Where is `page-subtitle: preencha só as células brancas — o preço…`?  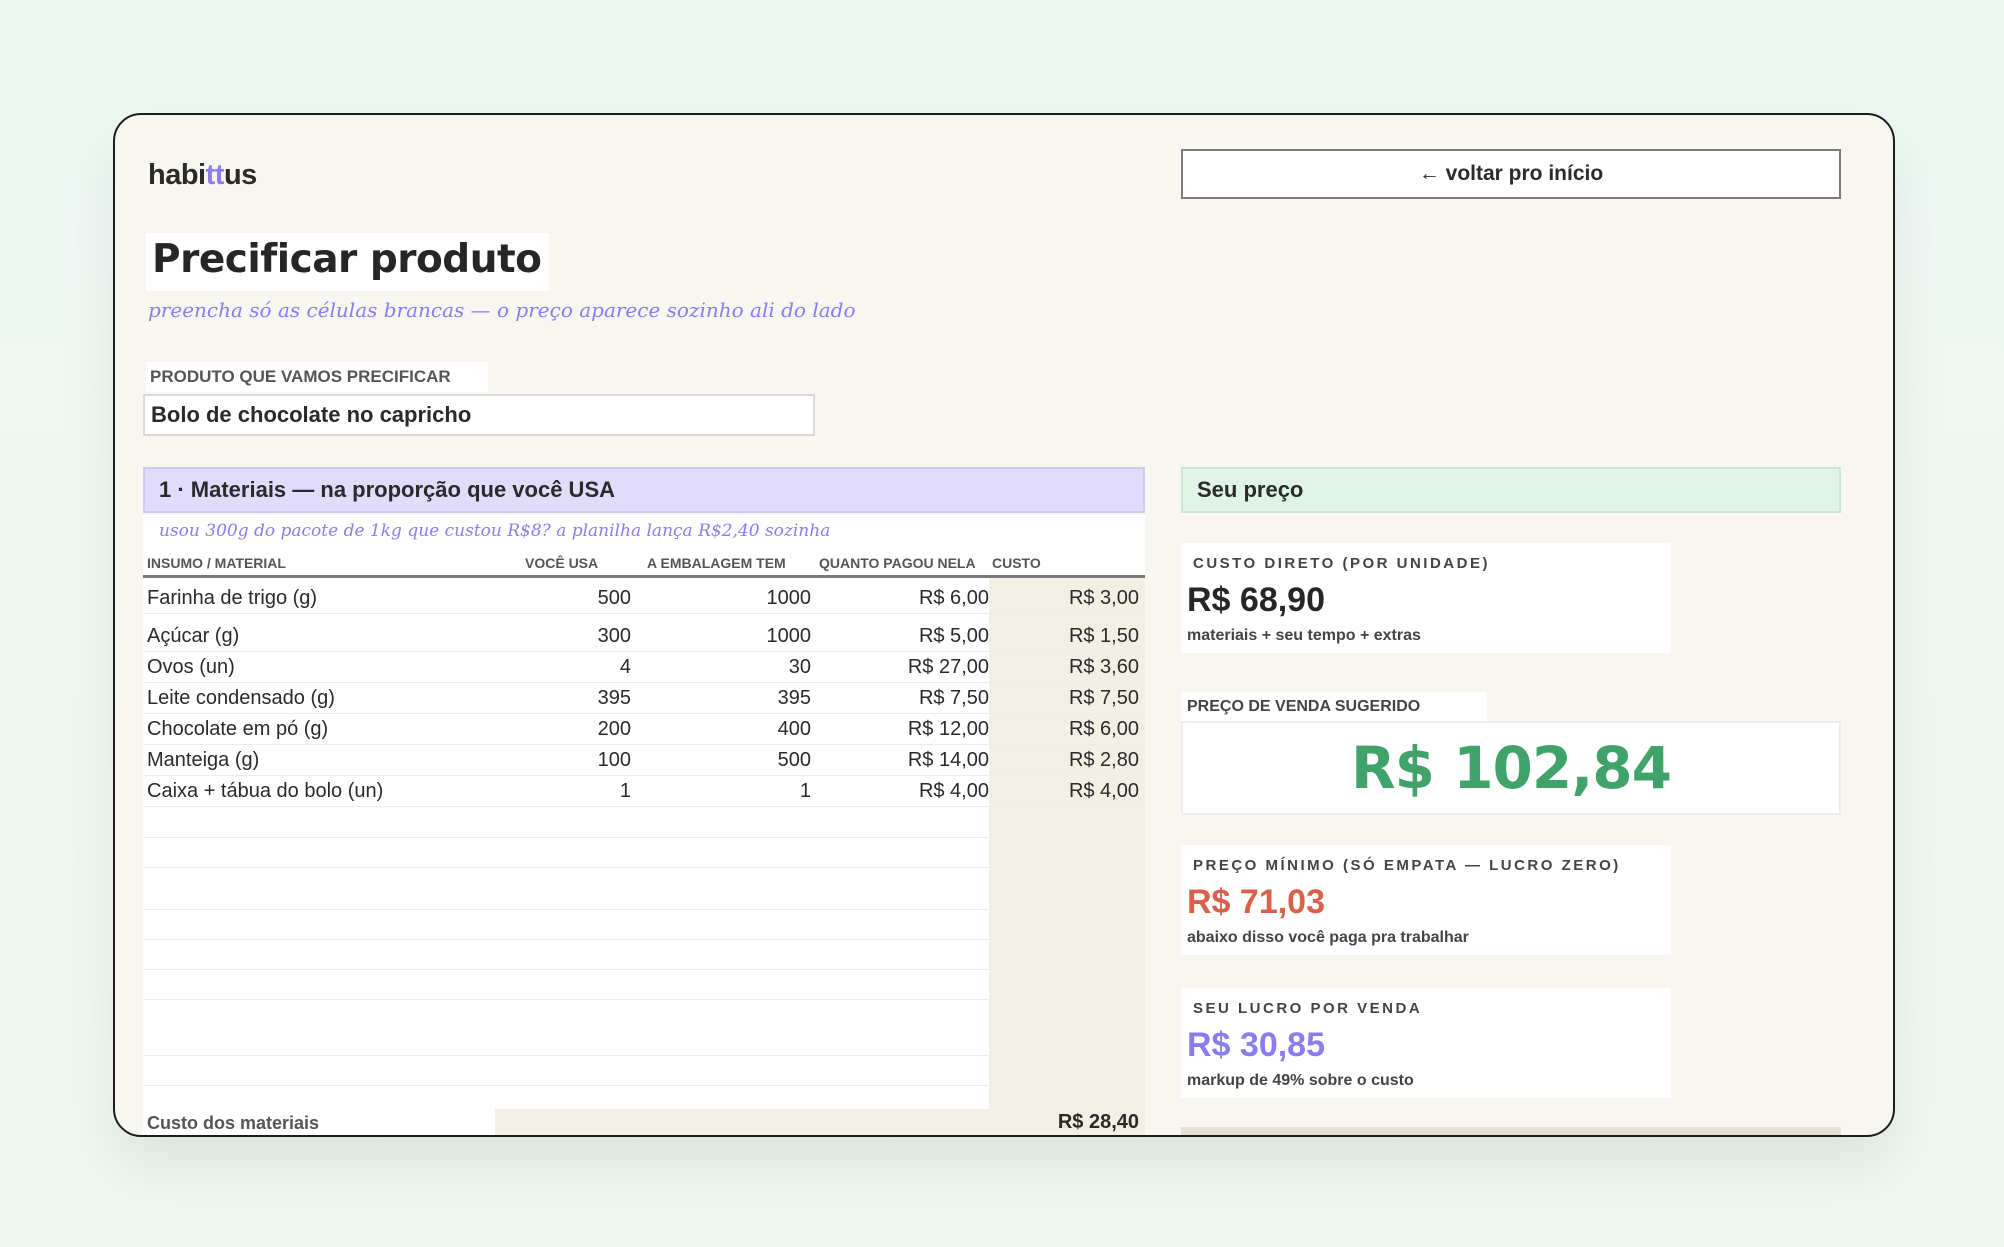 page-subtitle: preencha só as células brancas — o preço… is located at coordinates (502, 310).